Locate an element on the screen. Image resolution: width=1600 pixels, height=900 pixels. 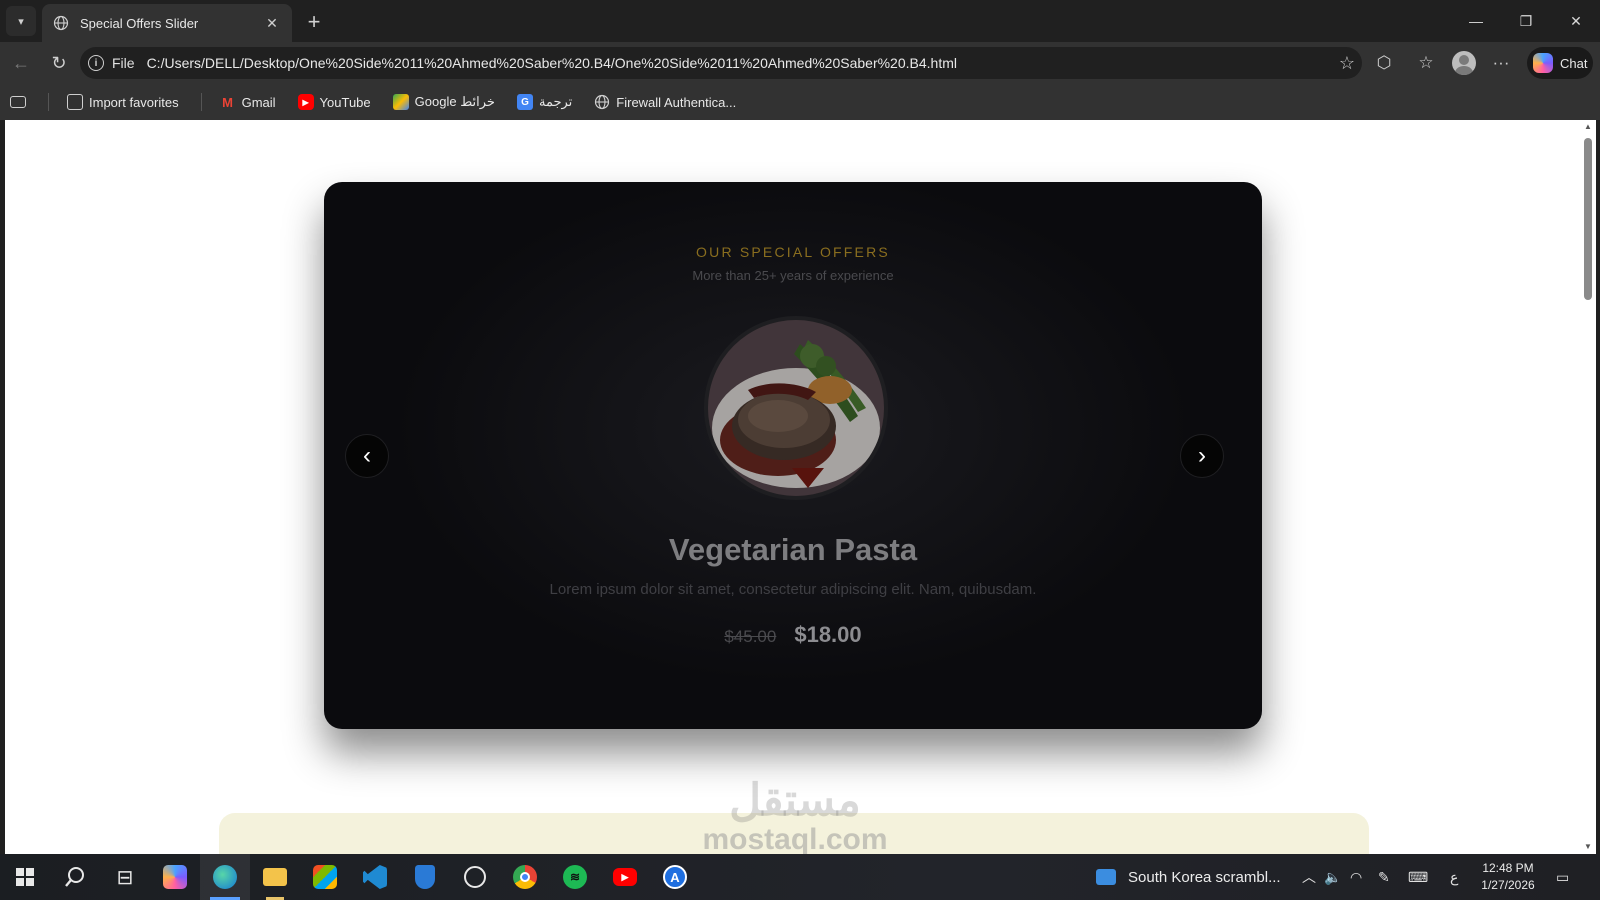
new-tab-button: + is located at coordinates (314, 22).